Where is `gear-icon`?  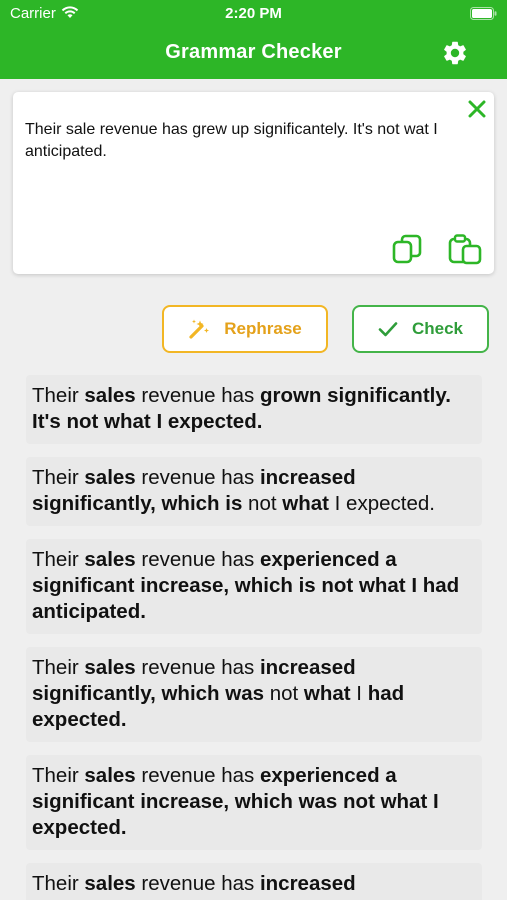
gear-icon is located at coordinates (455, 53).